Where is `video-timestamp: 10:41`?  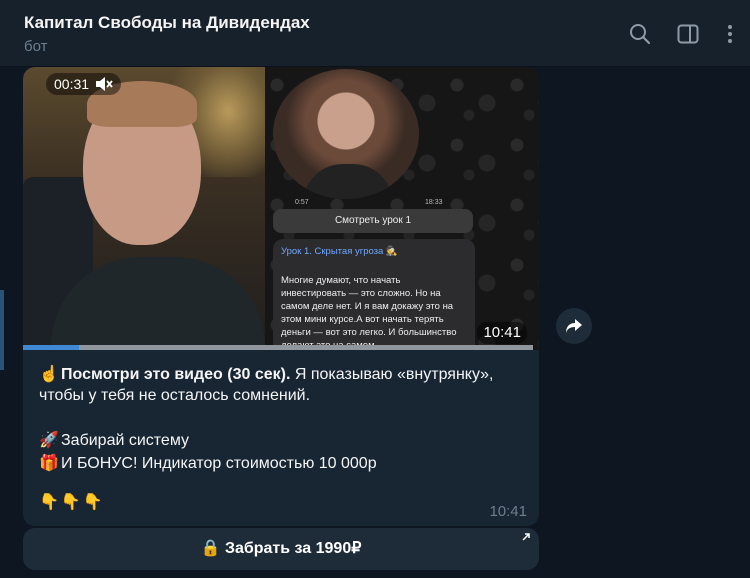
video-timestamp: 10:41 is located at coordinates (502, 333).